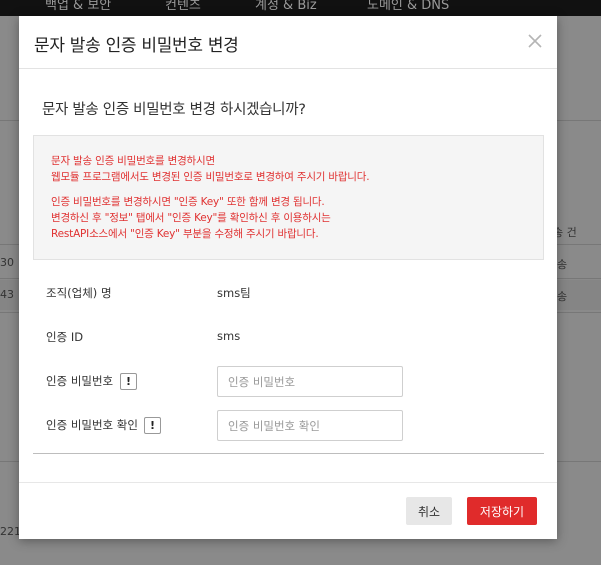  Describe the element at coordinates (288, 453) in the screenshot. I see `form-divider` at that location.